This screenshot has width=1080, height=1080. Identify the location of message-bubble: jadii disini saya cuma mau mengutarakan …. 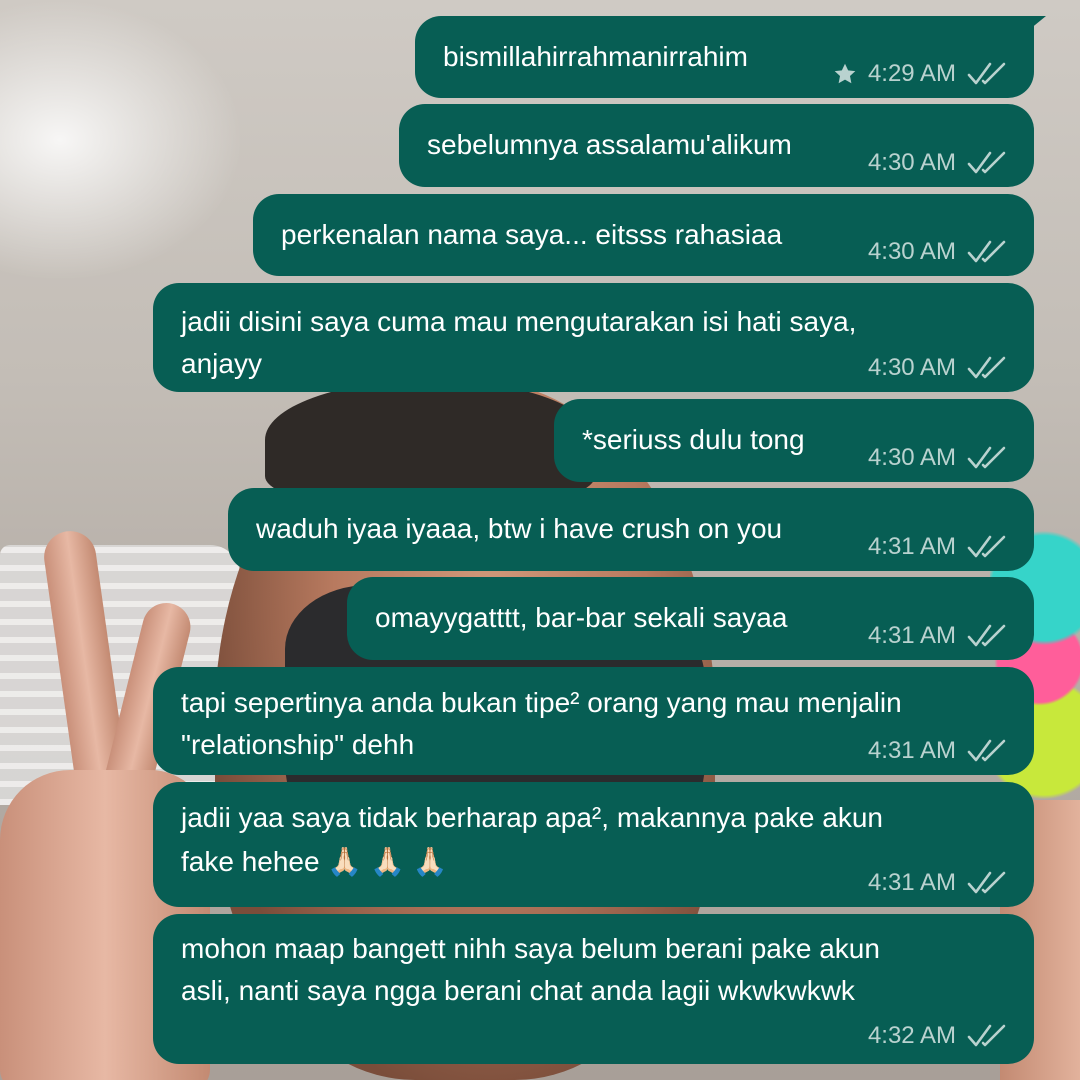
(593, 337).